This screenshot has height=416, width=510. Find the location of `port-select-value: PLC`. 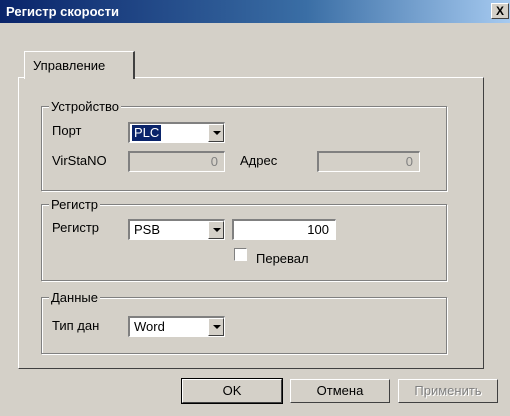

port-select-value: PLC is located at coordinates (147, 133).